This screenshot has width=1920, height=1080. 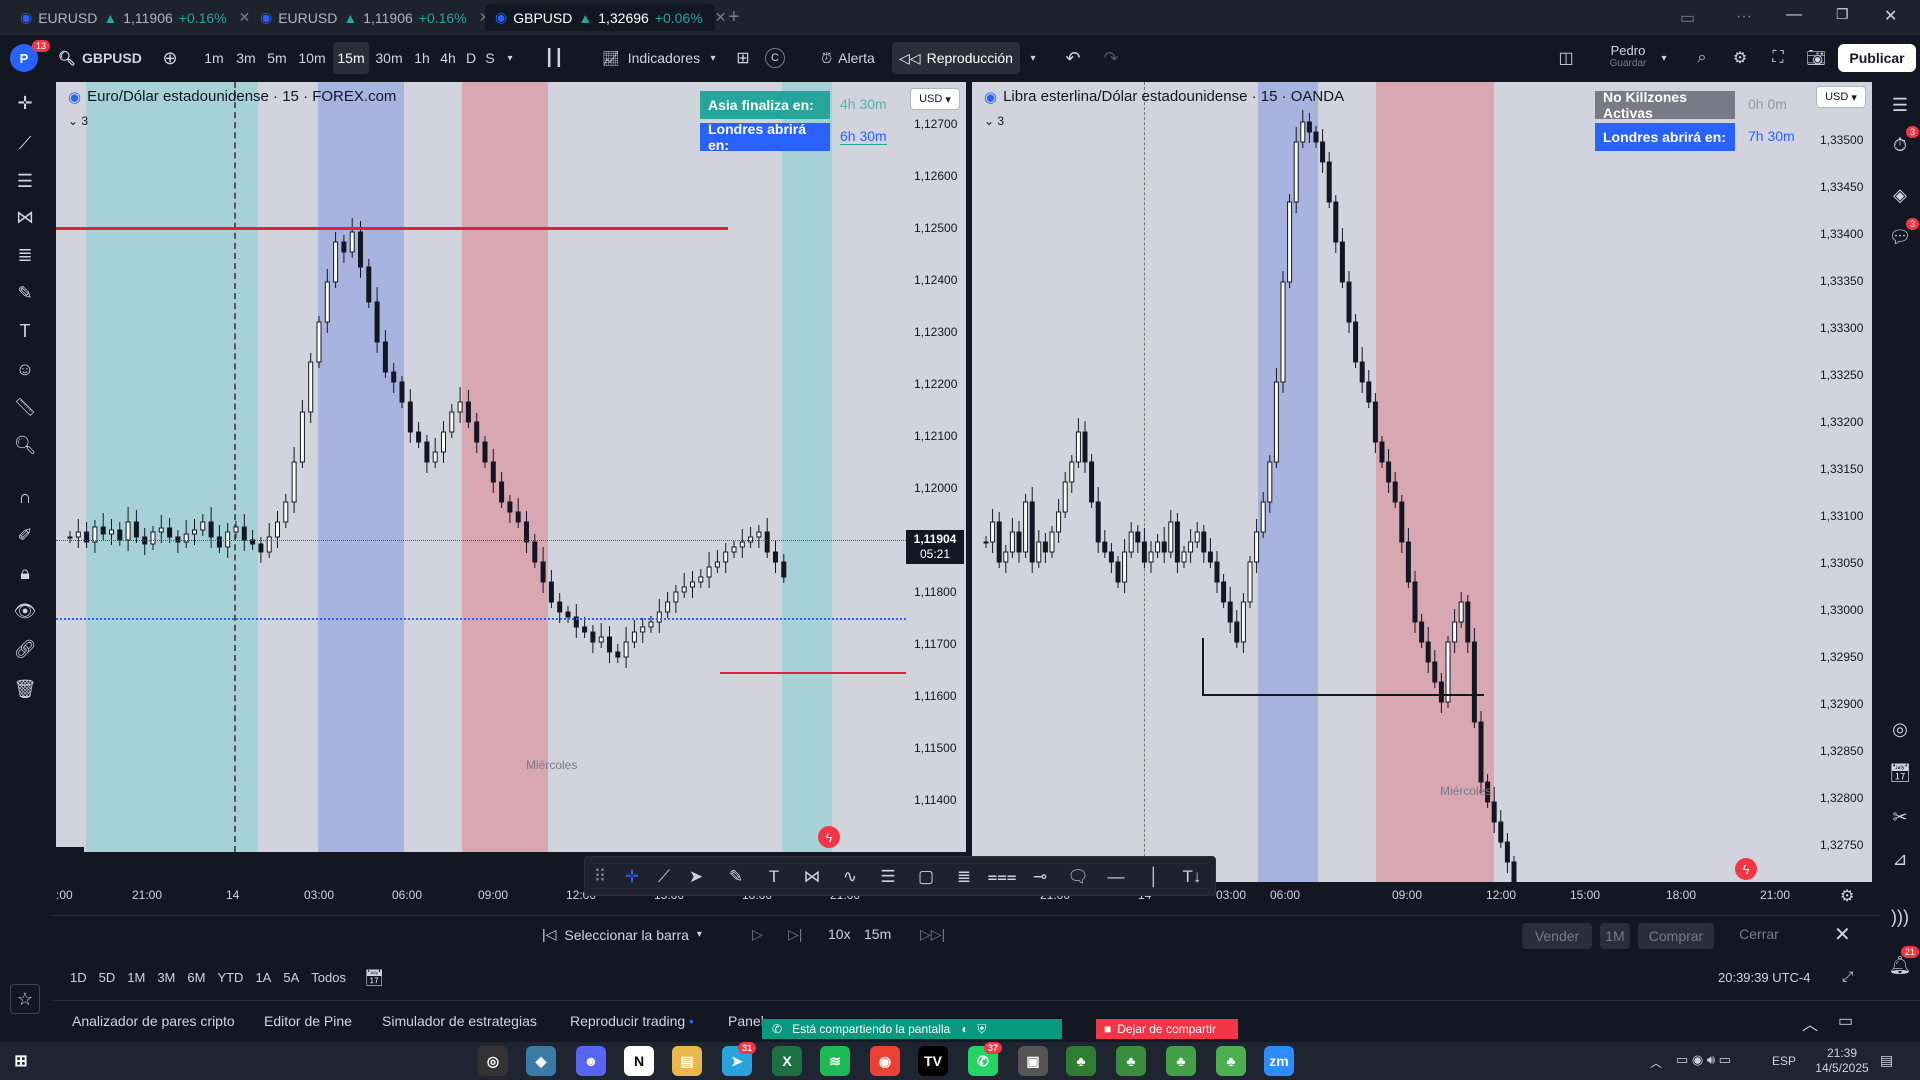 I want to click on cursor-icon: ➤, so click(x=696, y=877).